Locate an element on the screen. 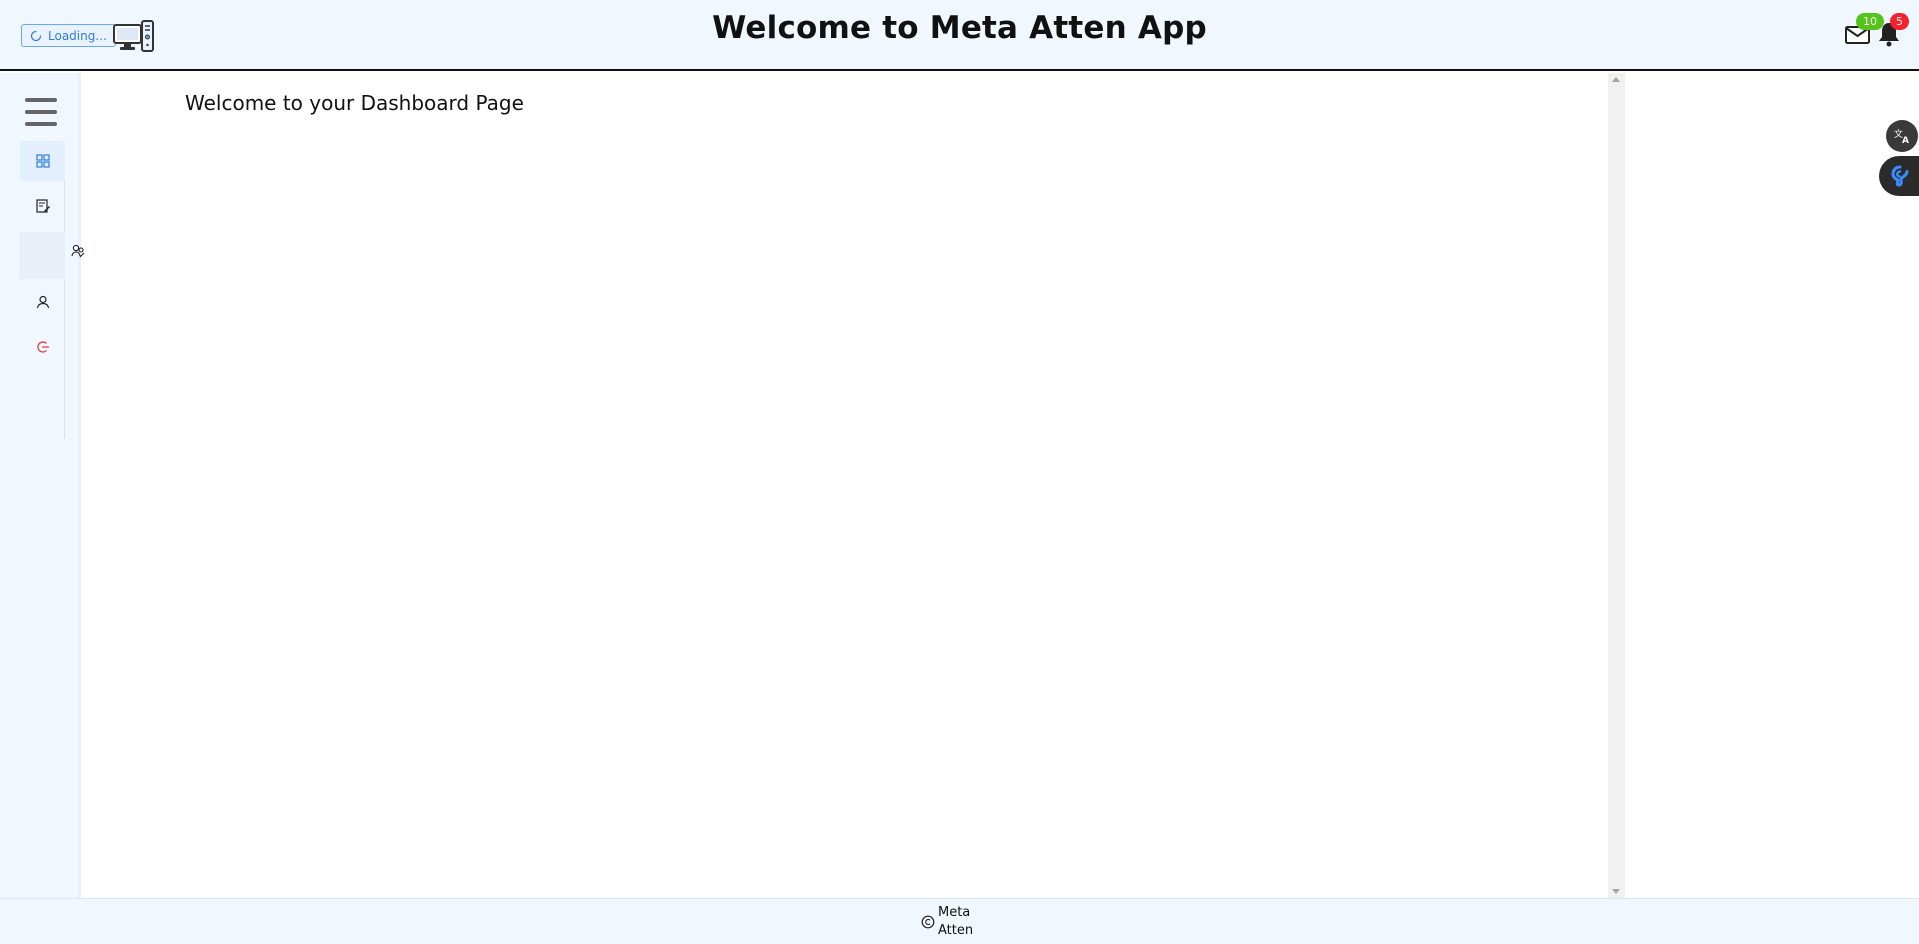 The height and width of the screenshot is (944, 1919). notification-count-badge: 5 is located at coordinates (1899, 21).